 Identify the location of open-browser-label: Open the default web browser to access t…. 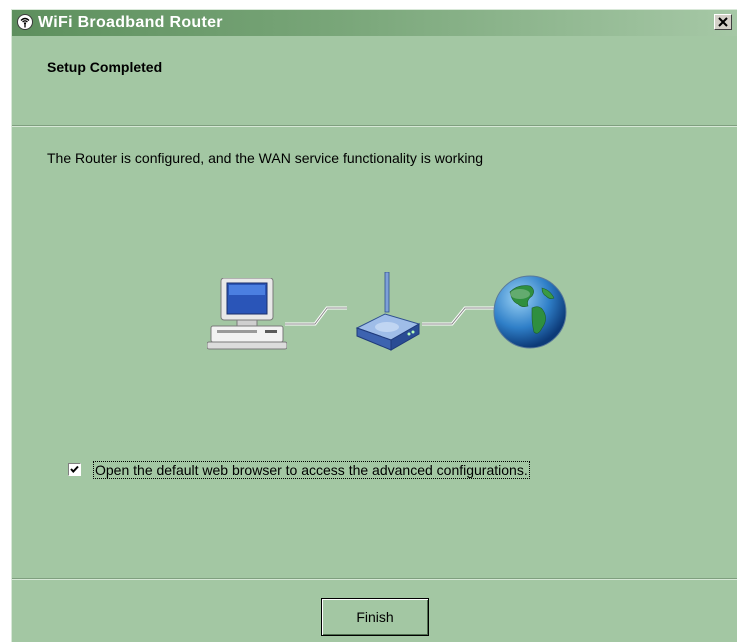
(311, 470).